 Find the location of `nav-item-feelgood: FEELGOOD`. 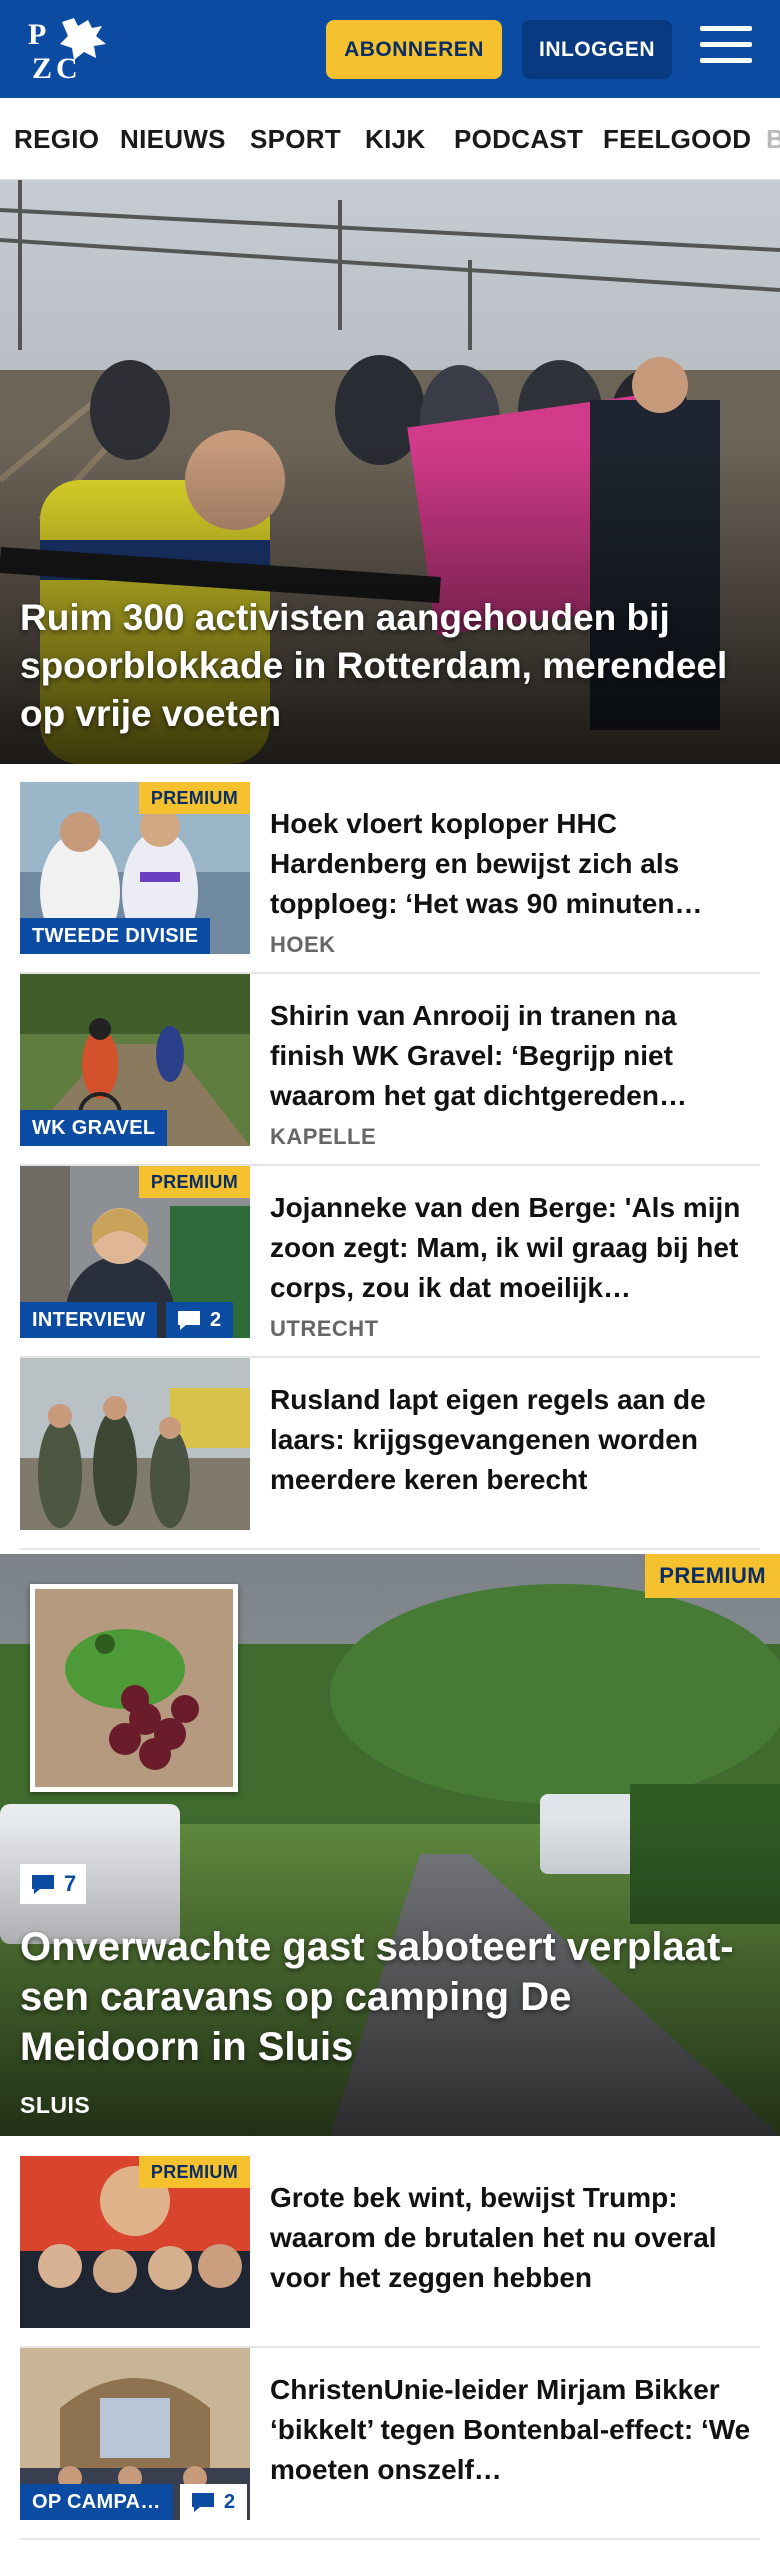

nav-item-feelgood: FEELGOOD is located at coordinates (677, 139).